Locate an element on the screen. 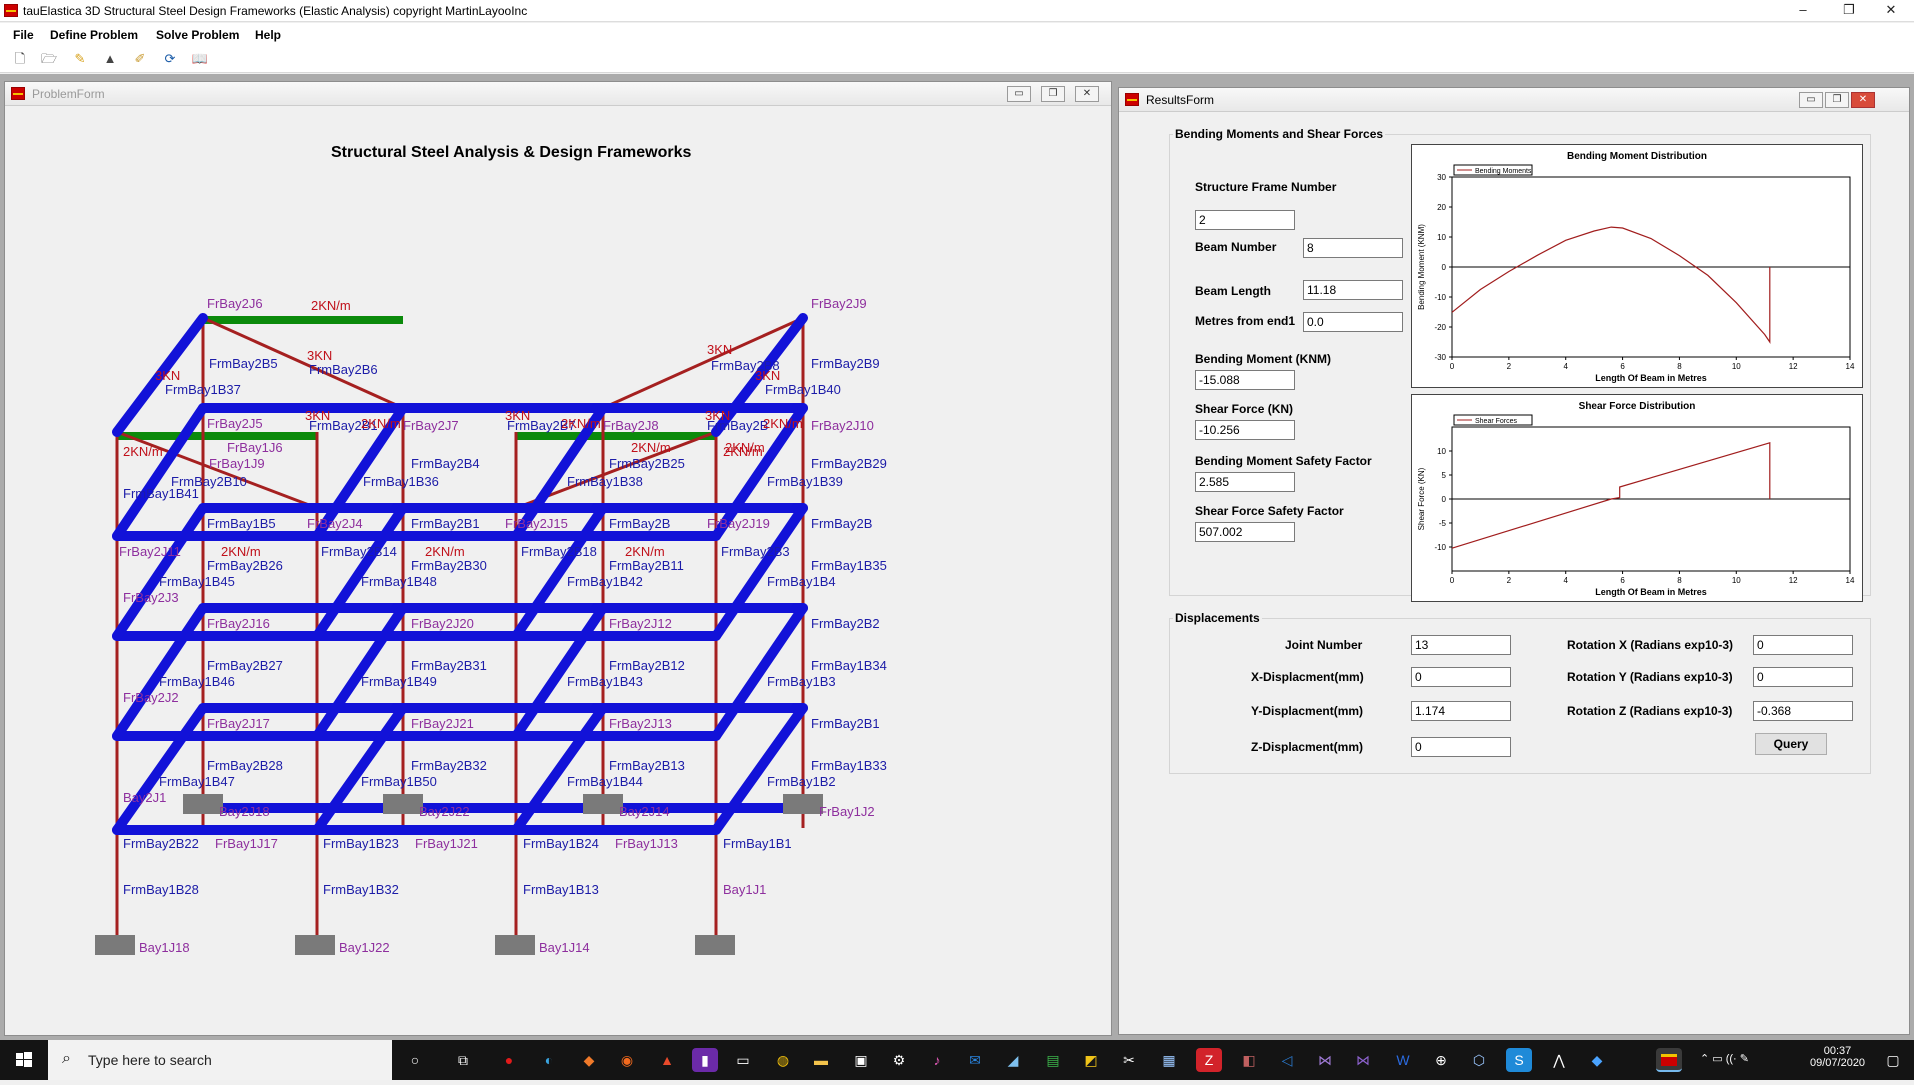 The height and width of the screenshot is (1085, 1914). beam-length-field: 11.18 is located at coordinates (1353, 290).